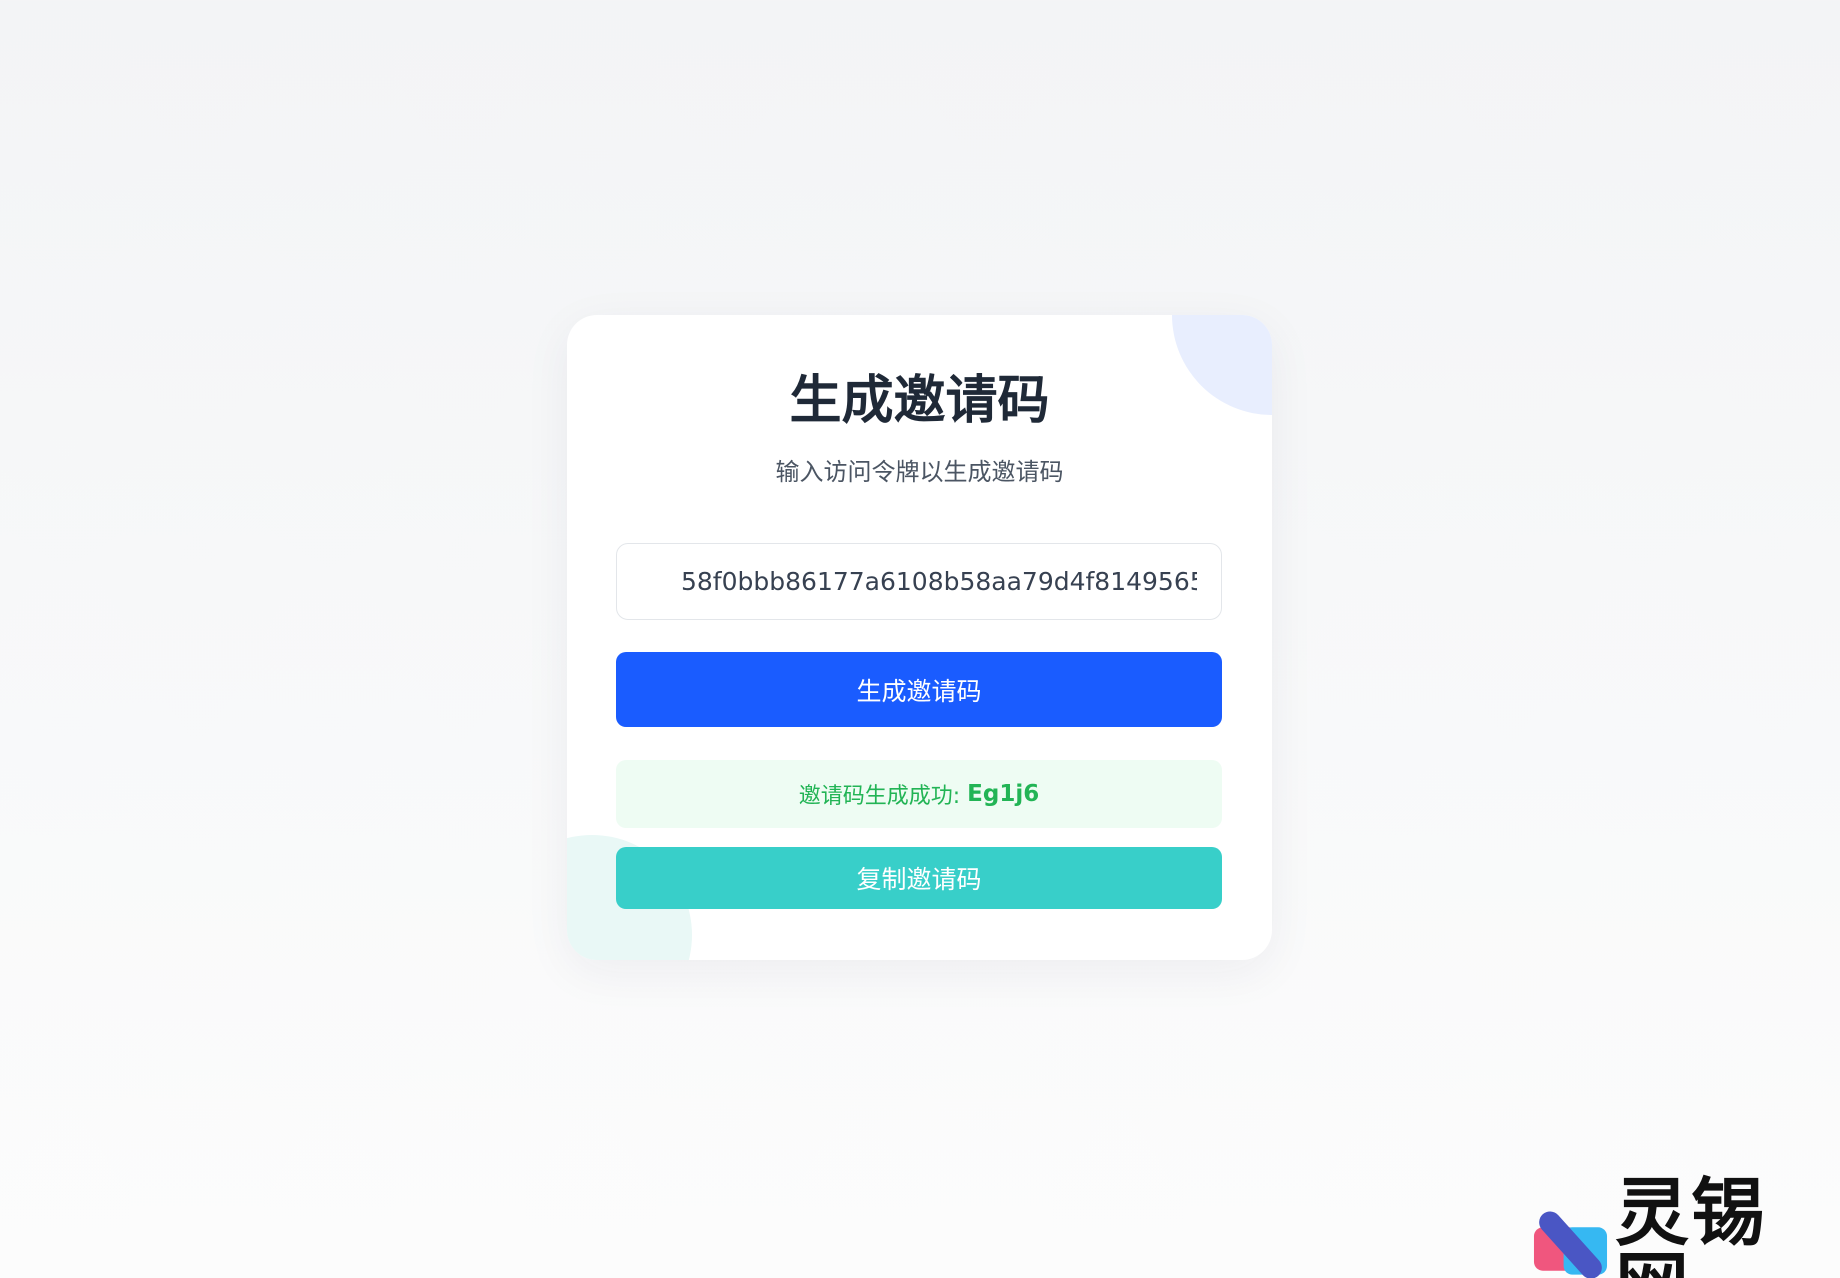 The width and height of the screenshot is (1840, 1278). I want to click on brand-logo-icon, so click(1570, 1244).